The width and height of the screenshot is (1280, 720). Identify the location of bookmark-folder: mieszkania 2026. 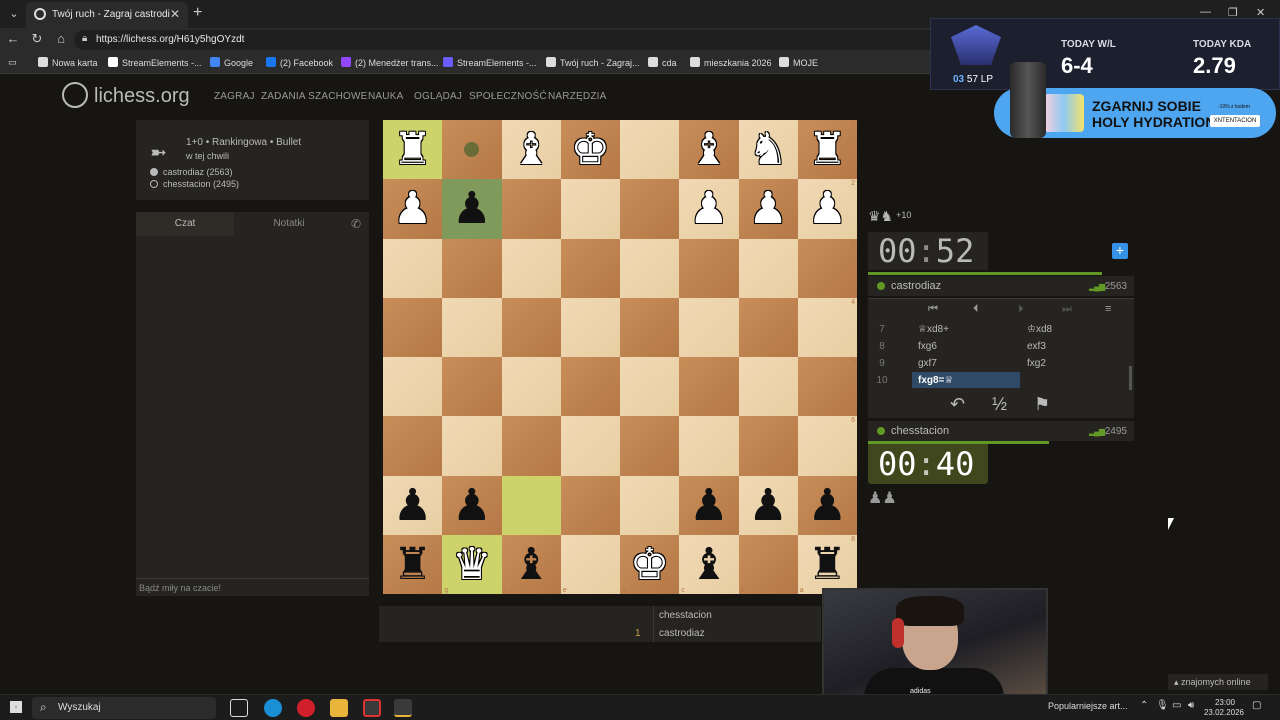
(731, 62).